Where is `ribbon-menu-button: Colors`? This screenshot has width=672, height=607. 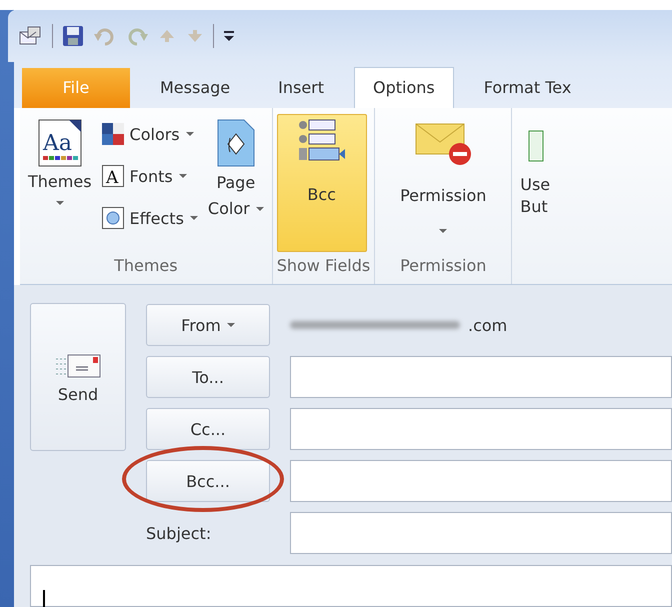 ribbon-menu-button: Colors is located at coordinates (150, 134).